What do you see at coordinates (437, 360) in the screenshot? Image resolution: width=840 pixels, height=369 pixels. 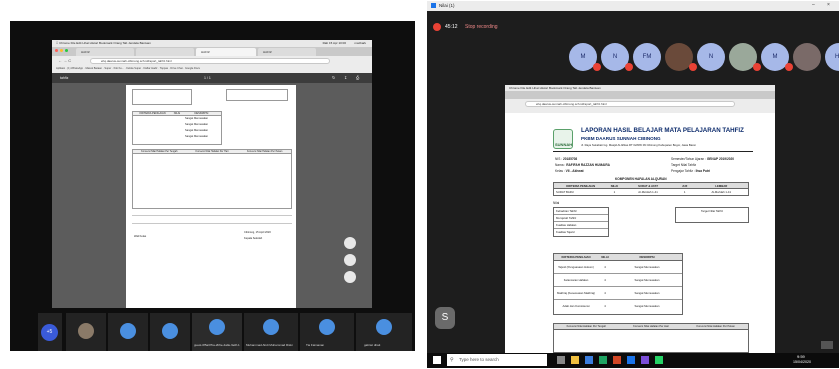 I see `windows-start-icon` at bounding box center [437, 360].